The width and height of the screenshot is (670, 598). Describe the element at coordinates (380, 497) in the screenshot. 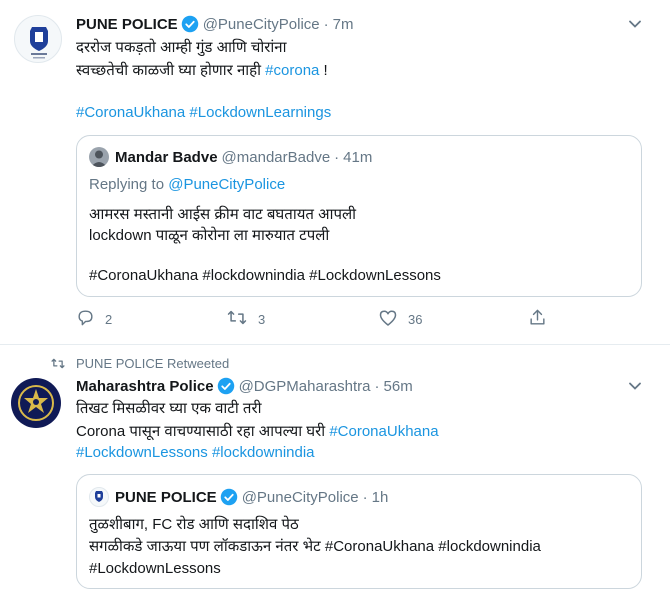

I see `quote-timestamp: 1h` at that location.